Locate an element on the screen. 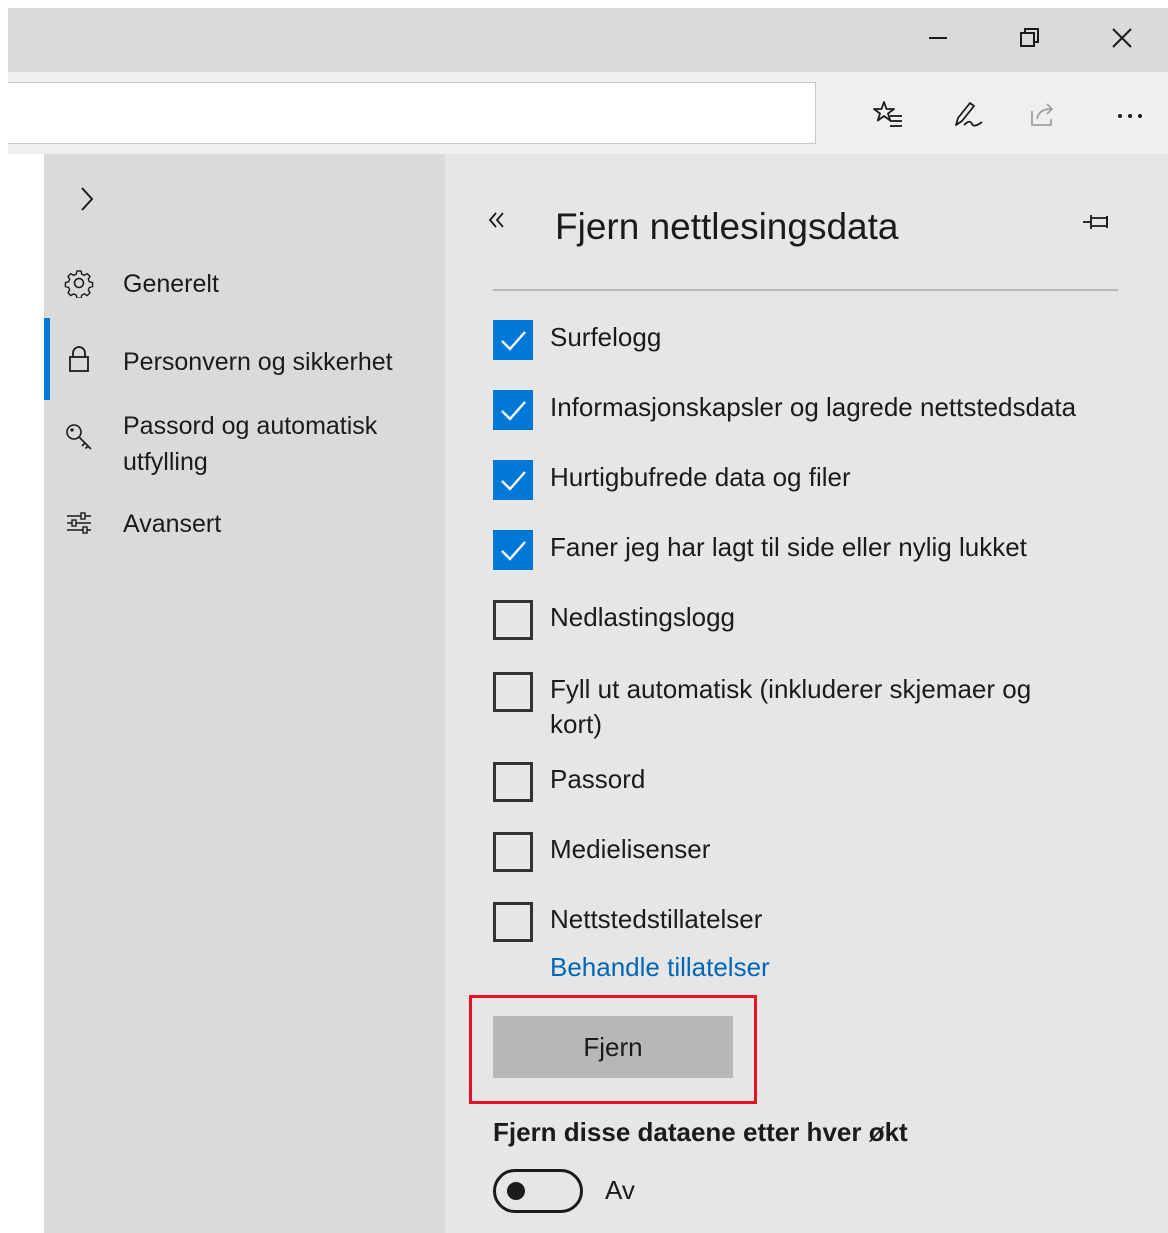  gear-icon is located at coordinates (79, 283).